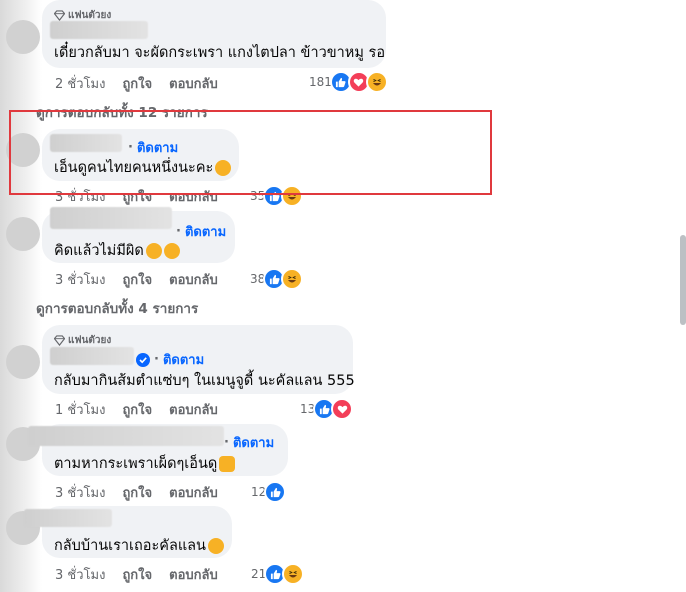  Describe the element at coordinates (99, 251) in the screenshot. I see `comment-text-content: คิดแล้วไม่มีผิด` at that location.